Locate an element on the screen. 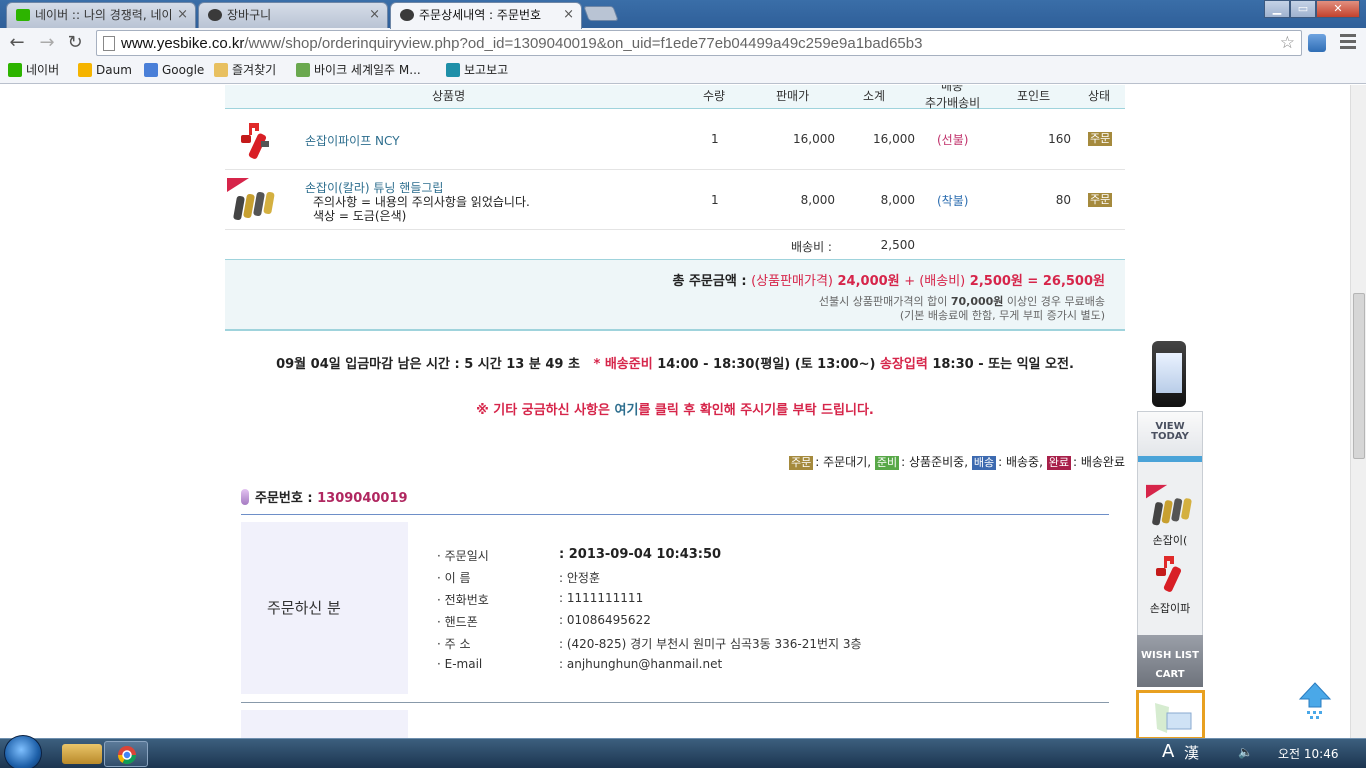 This screenshot has height=768, width=1366. point-value: 80 is located at coordinates (1063, 200).